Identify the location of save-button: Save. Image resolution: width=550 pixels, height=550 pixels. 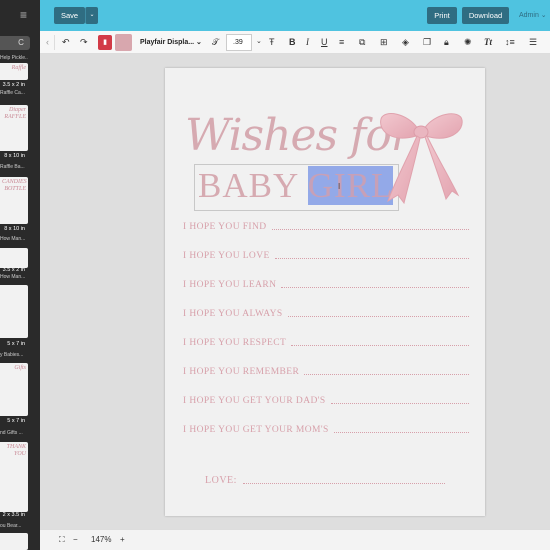
(69, 15).